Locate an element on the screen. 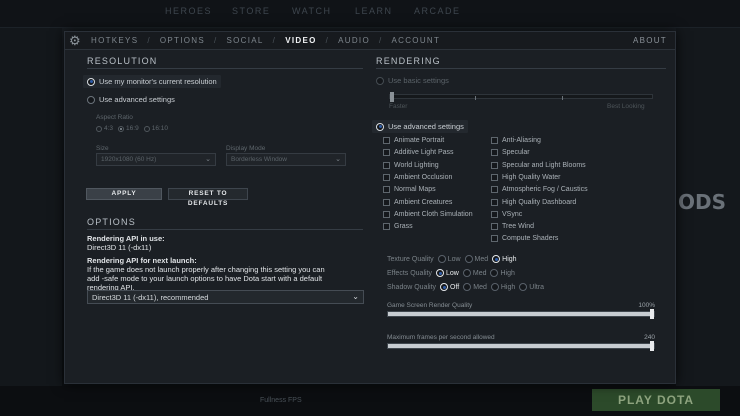  checkbox-label: Ambient Occlusion is located at coordinates (423, 177).